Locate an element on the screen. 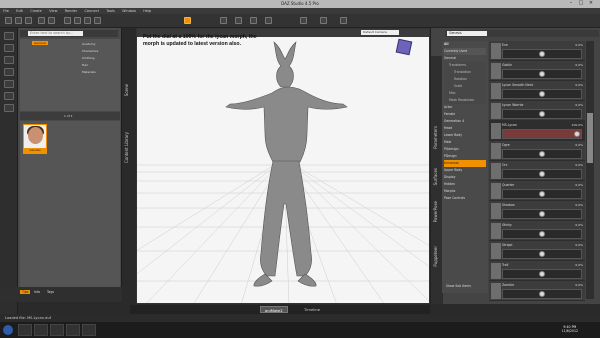  category-item: Misc is located at coordinates (465, 93).